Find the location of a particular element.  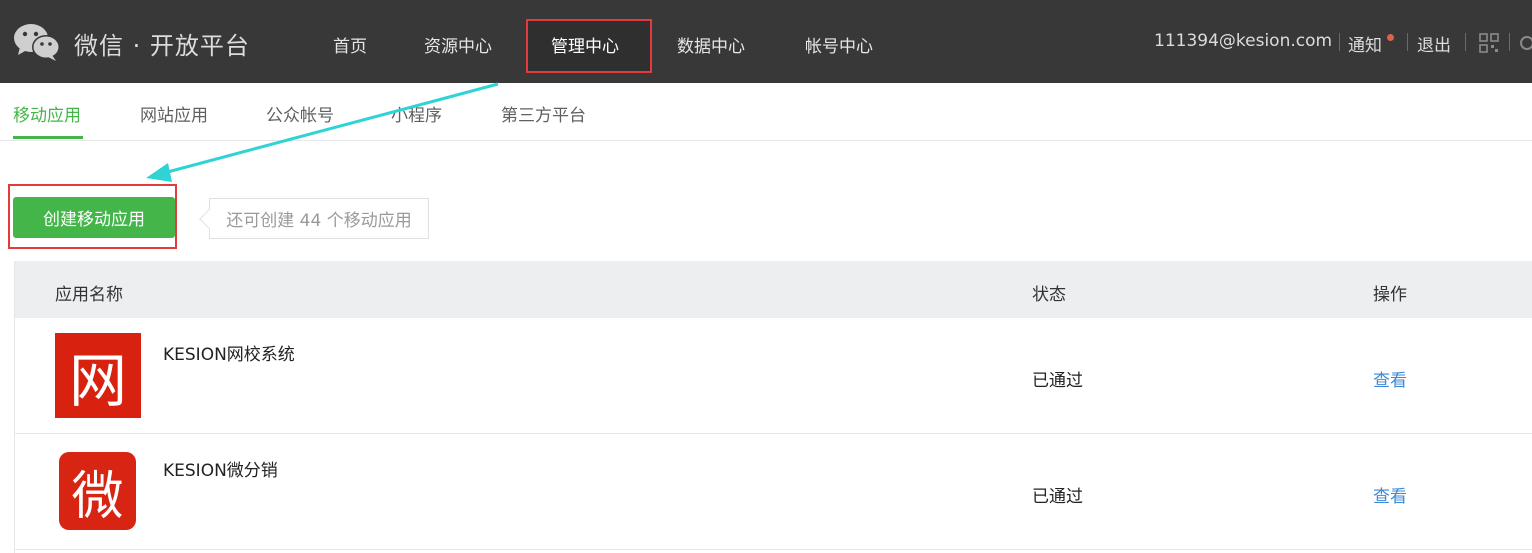

nav-data: 数据中心 is located at coordinates (711, 44).